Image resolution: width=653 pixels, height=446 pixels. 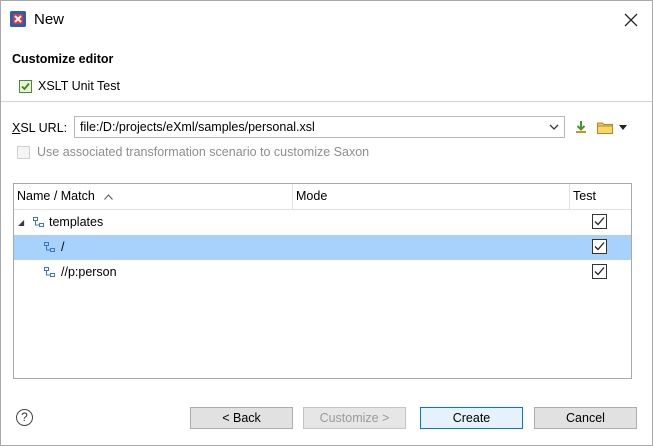 I want to click on dialog-header: Customize editor XSLT Unit Test, so click(x=326, y=70).